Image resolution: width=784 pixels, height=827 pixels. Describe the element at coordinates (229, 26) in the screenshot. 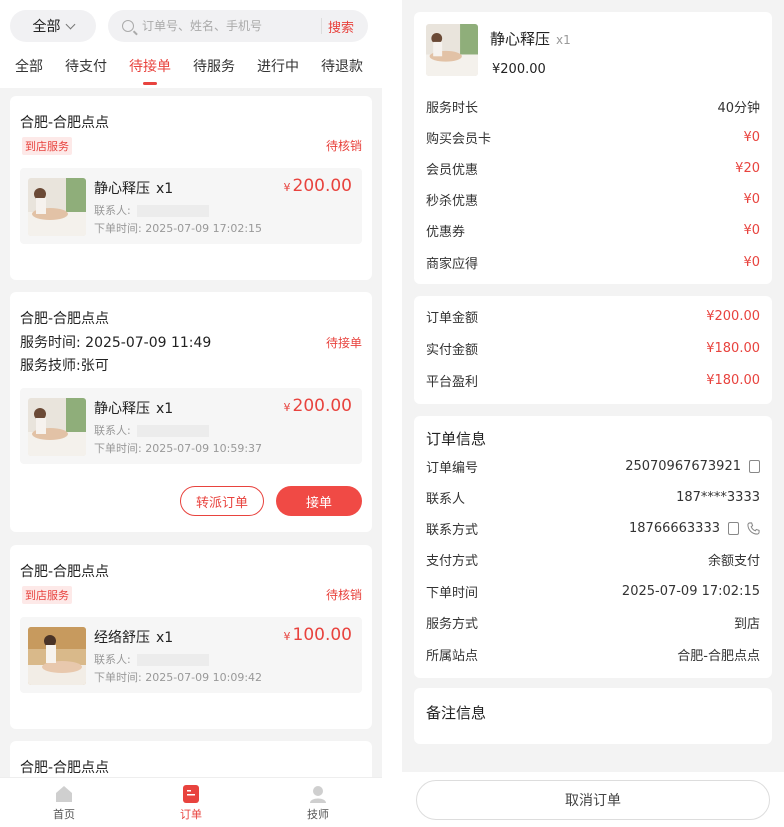

I see `search-input` at that location.